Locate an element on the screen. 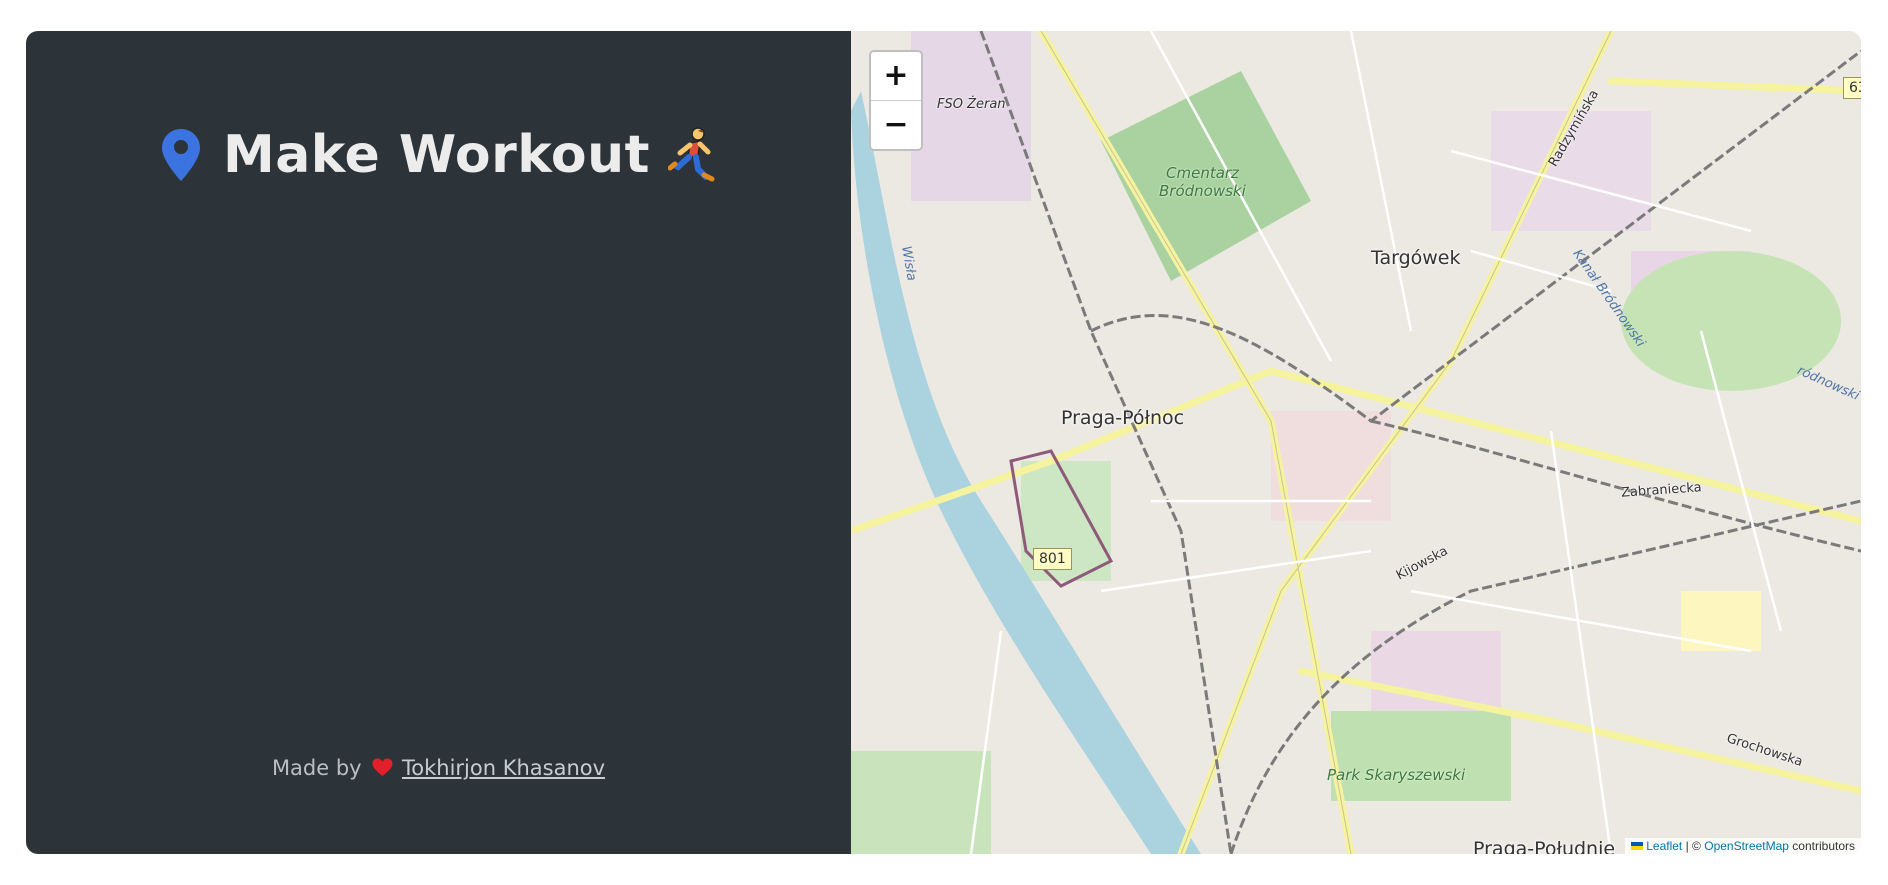 The width and height of the screenshot is (1888, 885). zoom-control: + − is located at coordinates (896, 100).